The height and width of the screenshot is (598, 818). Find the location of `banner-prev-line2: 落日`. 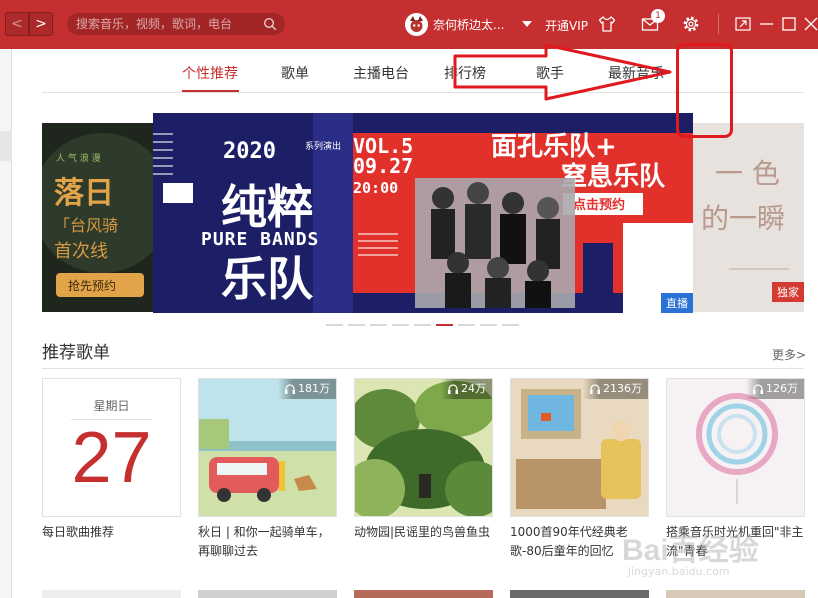

banner-prev-line2: 落日 is located at coordinates (84, 193).